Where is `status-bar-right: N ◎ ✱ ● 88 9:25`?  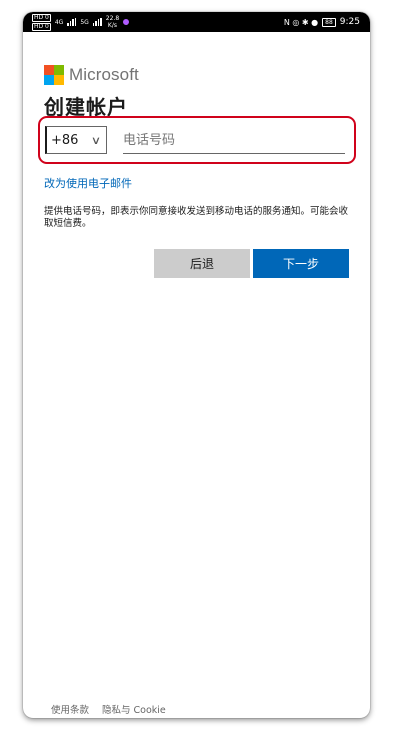
status-bar-right: N ◎ ✱ ● 88 9:25 is located at coordinates (322, 22).